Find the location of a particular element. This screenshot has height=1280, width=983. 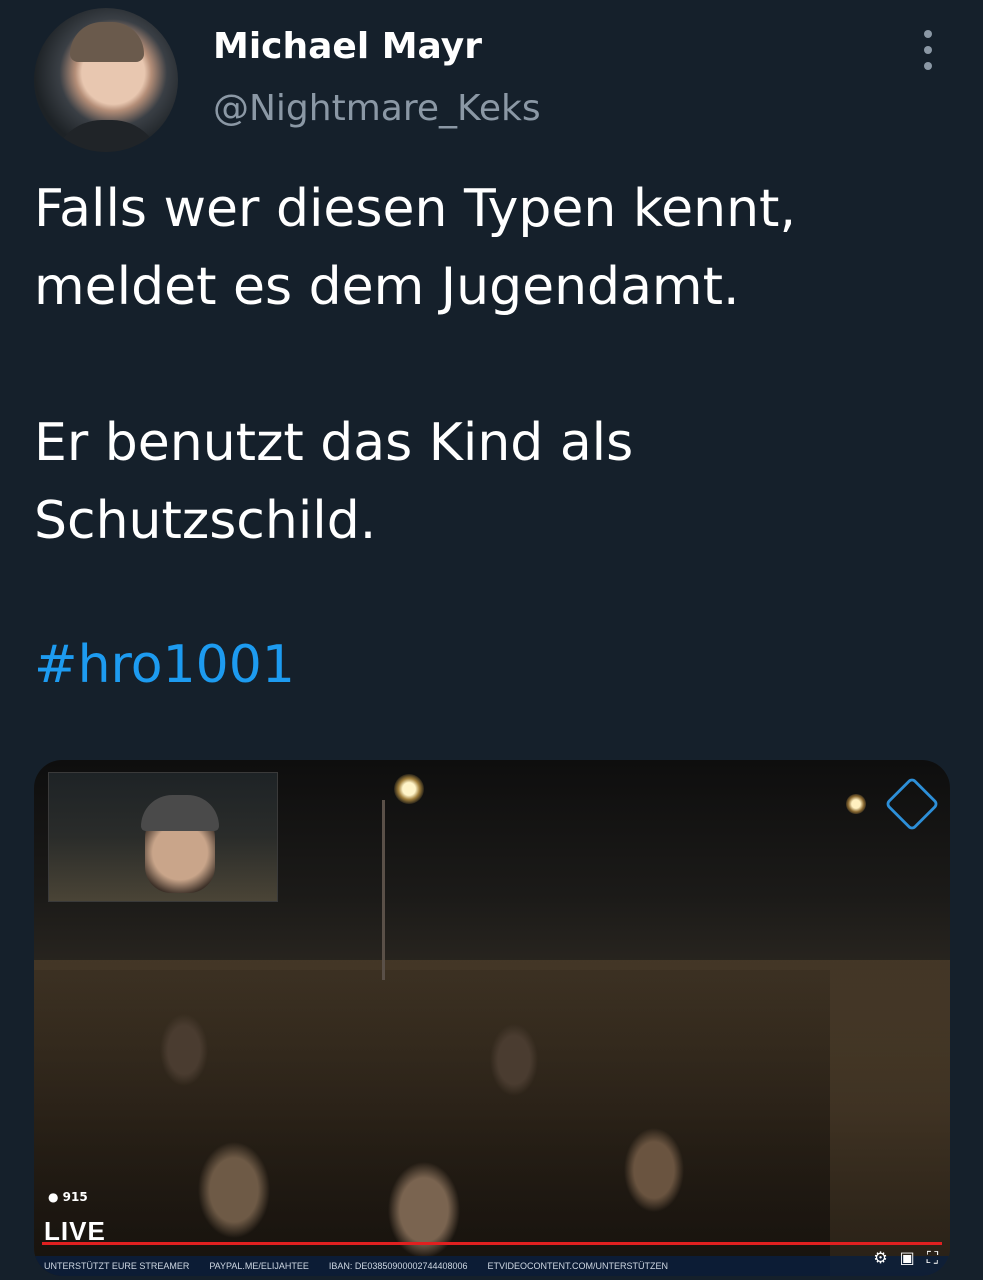

tweet-text-line: Falls wer diesen Typen kennt, is located at coordinates (415, 209).